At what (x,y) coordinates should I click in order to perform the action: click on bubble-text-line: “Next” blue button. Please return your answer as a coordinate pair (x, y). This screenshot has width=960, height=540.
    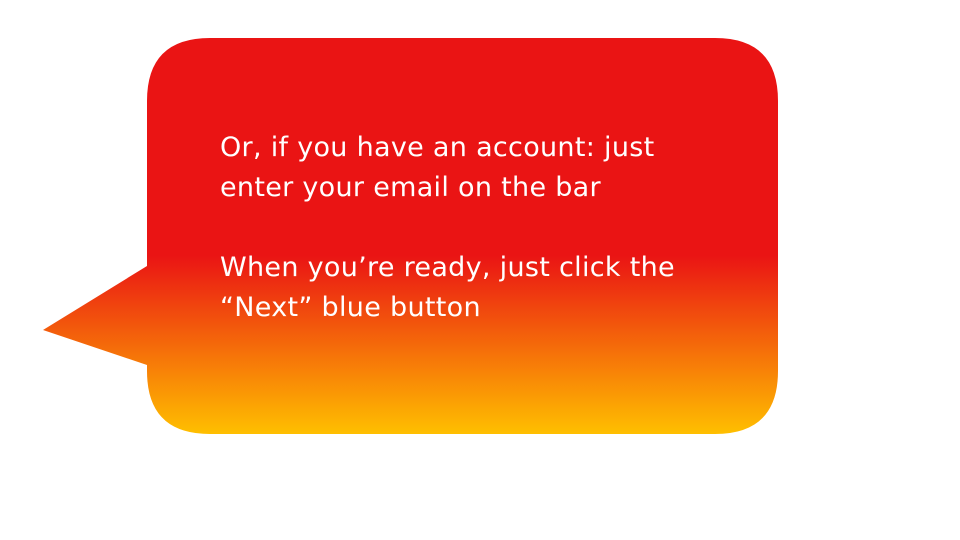
    Looking at the image, I should click on (350, 307).